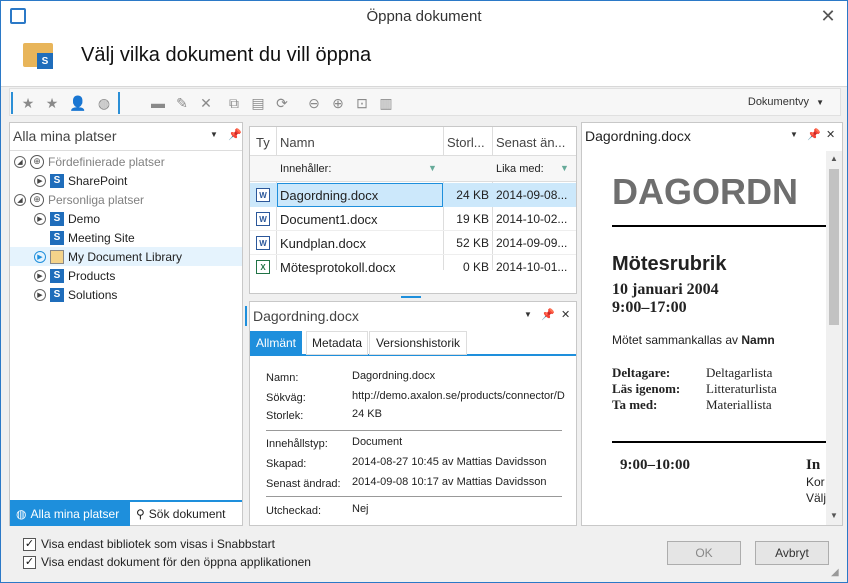 Image resolution: width=848 pixels, height=583 pixels. I want to click on bring-label: Ta med:, so click(635, 404).